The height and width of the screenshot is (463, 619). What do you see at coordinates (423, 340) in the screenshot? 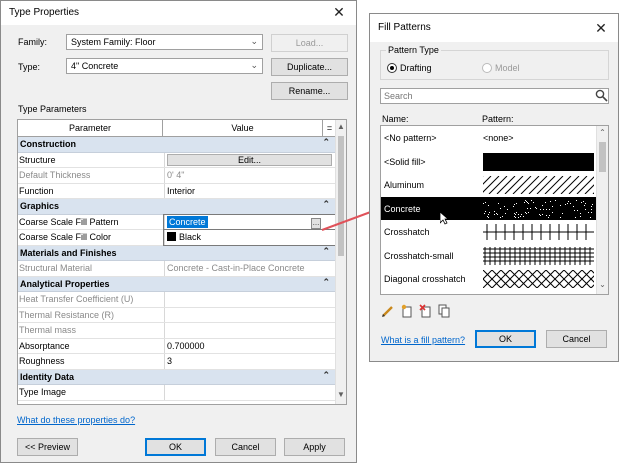
I see `fill-pattern-help-link: What is a fill pattern?` at bounding box center [423, 340].